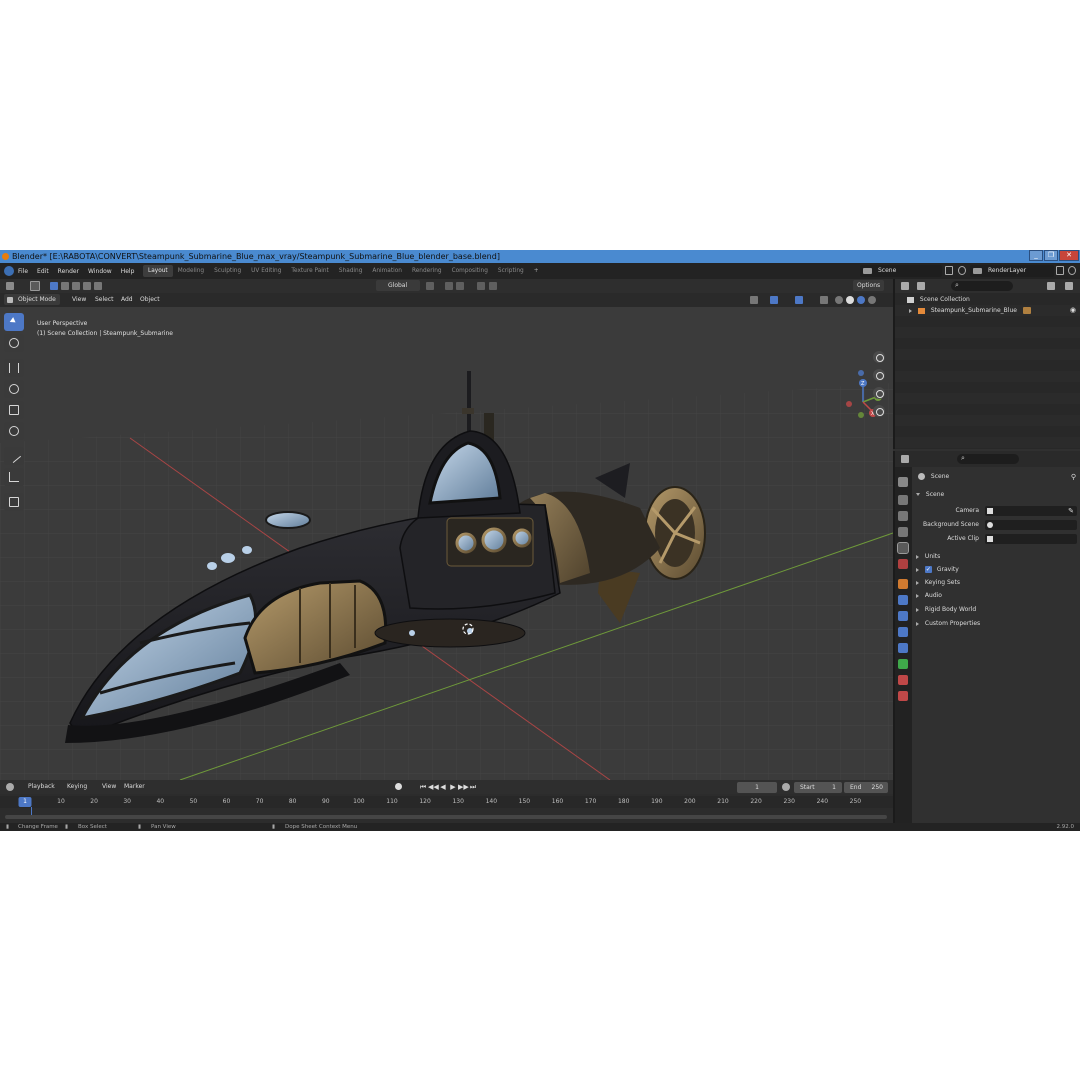 This screenshot has width=1080, height=1080. I want to click on jump-keyframe-back-icon: ◀◀, so click(433, 787).